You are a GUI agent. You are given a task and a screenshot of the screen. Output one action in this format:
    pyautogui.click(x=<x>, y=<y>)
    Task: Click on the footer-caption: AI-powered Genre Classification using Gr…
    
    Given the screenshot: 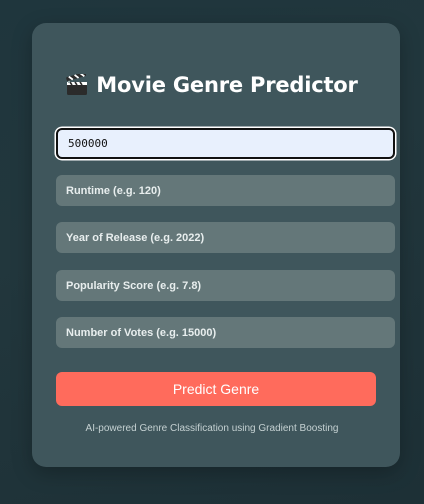 What is the action you would take?
    pyautogui.click(x=212, y=428)
    